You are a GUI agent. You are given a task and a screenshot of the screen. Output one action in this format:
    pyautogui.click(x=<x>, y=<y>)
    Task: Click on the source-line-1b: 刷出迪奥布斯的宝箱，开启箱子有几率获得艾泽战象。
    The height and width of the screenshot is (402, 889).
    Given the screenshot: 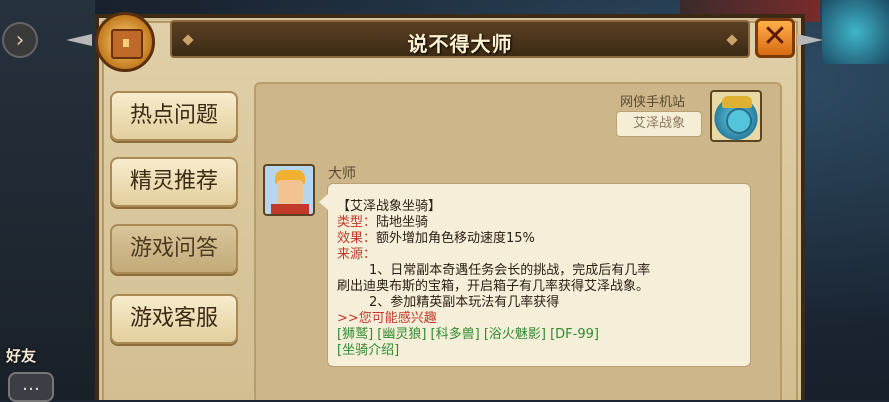 What is the action you would take?
    pyautogui.click(x=493, y=286)
    